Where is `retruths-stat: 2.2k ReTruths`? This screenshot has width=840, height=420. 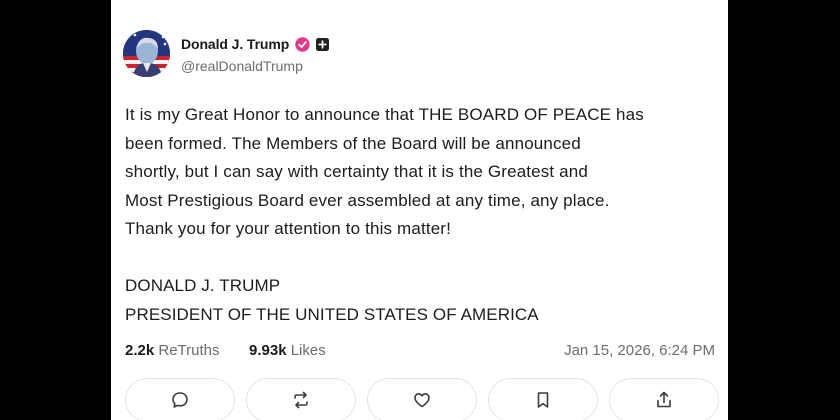 retruths-stat: 2.2k ReTruths is located at coordinates (172, 350).